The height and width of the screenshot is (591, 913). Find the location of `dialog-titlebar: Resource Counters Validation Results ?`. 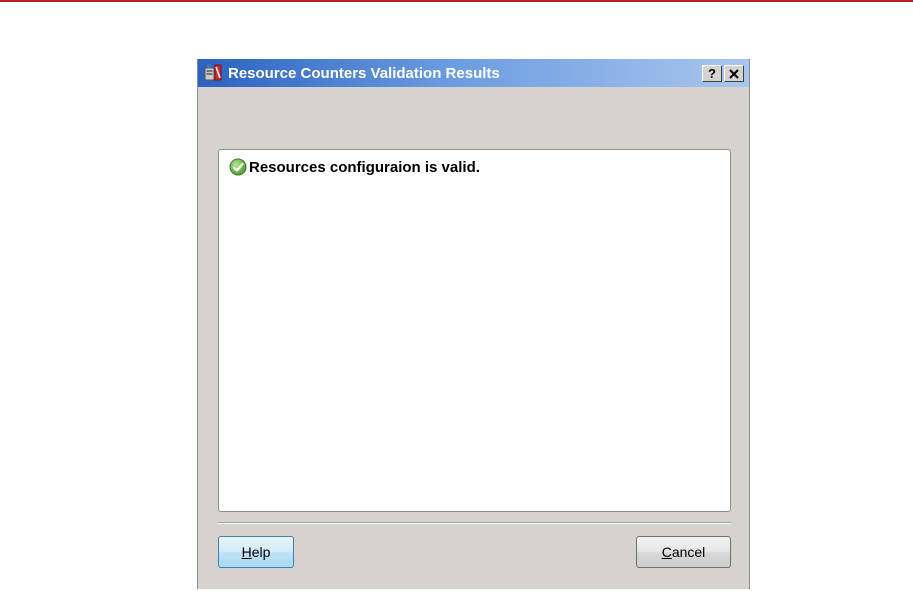

dialog-titlebar: Resource Counters Validation Results ? is located at coordinates (473, 73).